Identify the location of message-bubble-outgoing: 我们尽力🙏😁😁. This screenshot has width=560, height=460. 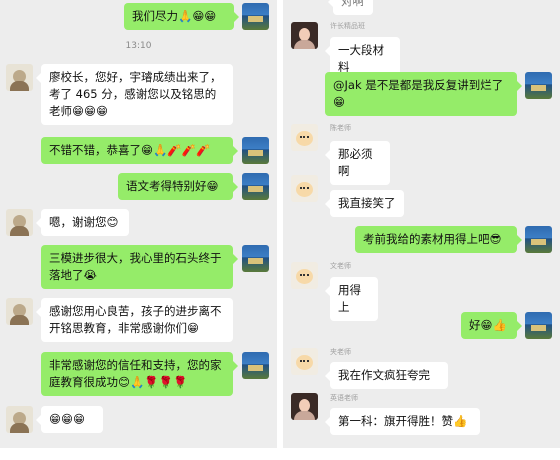
(181, 16).